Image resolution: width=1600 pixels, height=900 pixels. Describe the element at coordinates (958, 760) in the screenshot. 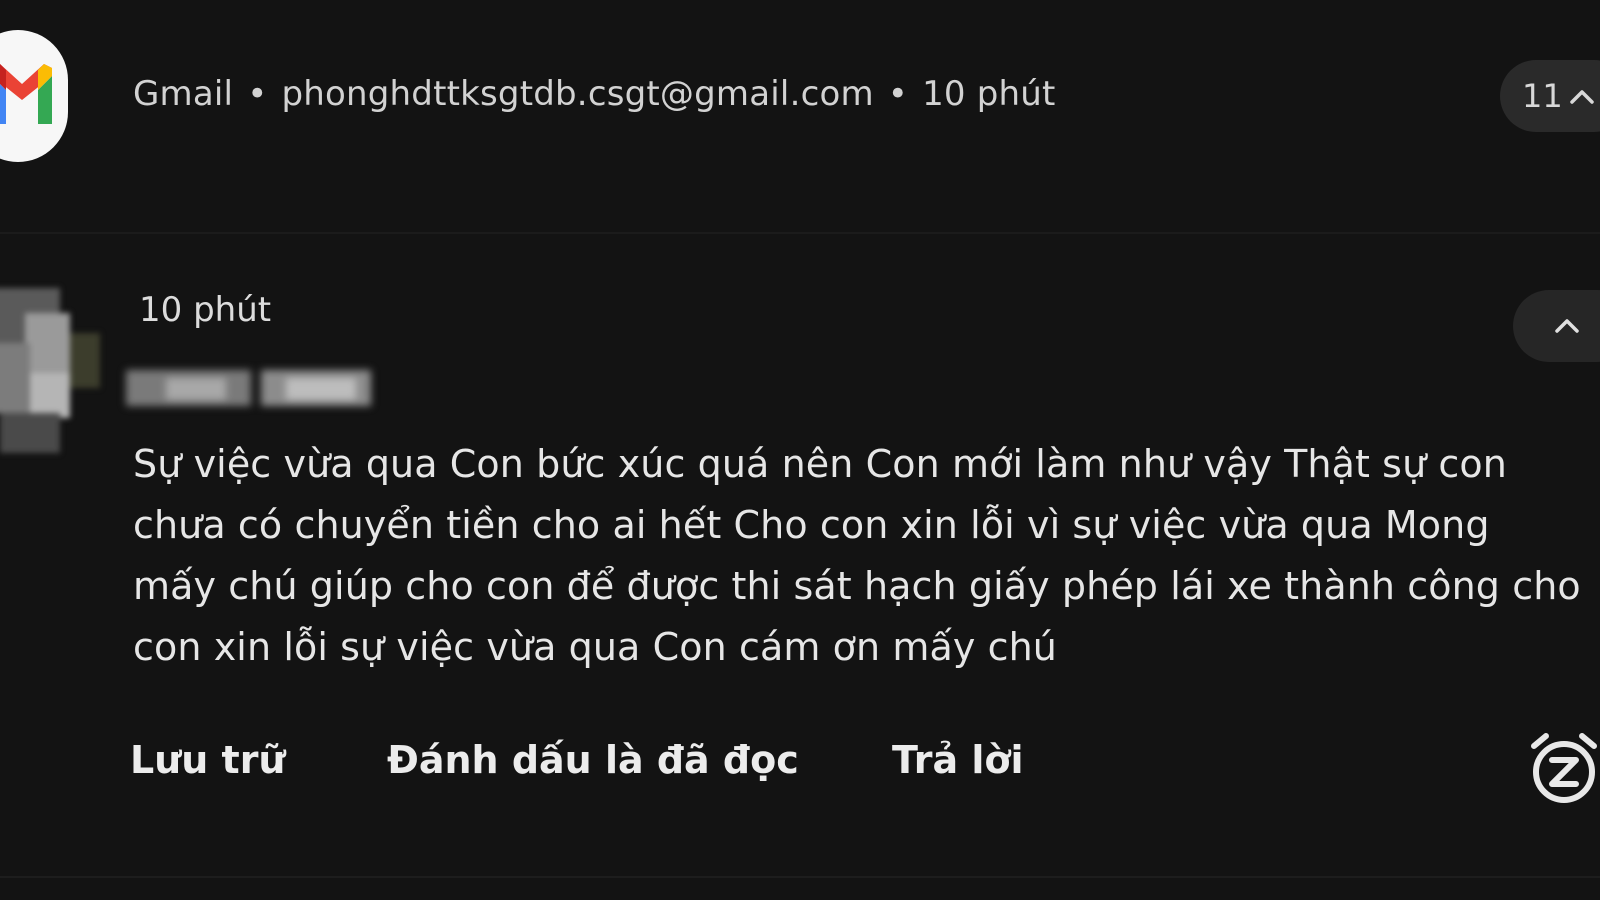

I see `reply-button: Trả lời` at that location.